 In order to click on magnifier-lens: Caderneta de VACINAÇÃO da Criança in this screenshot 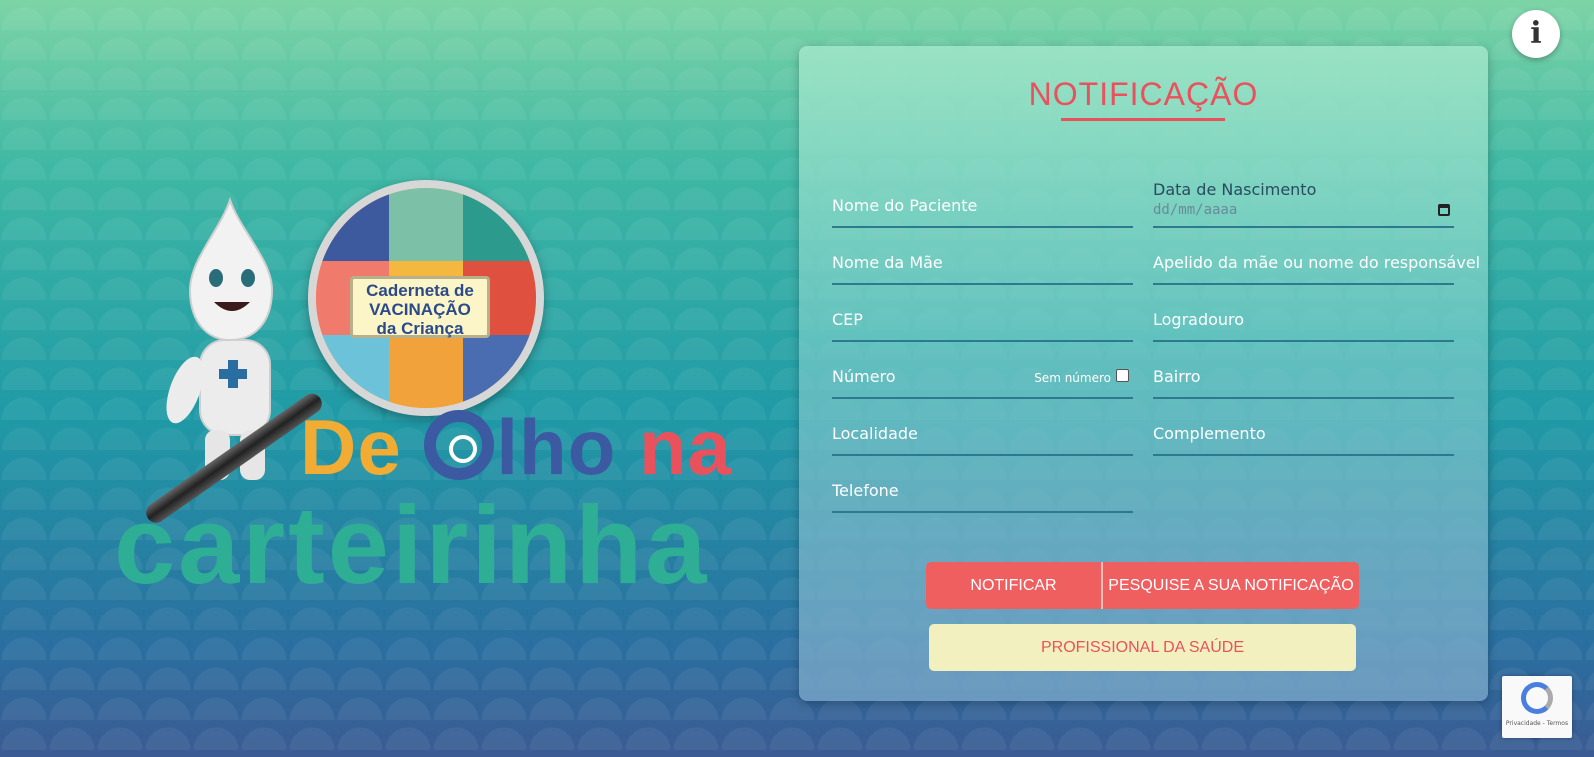, I will do `click(426, 298)`.